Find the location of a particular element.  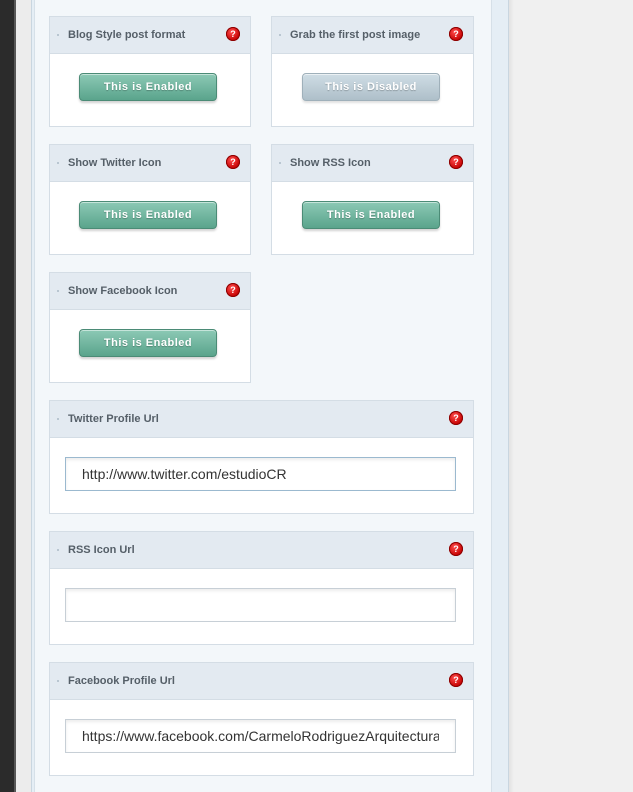

facebook-url-input is located at coordinates (260, 736).